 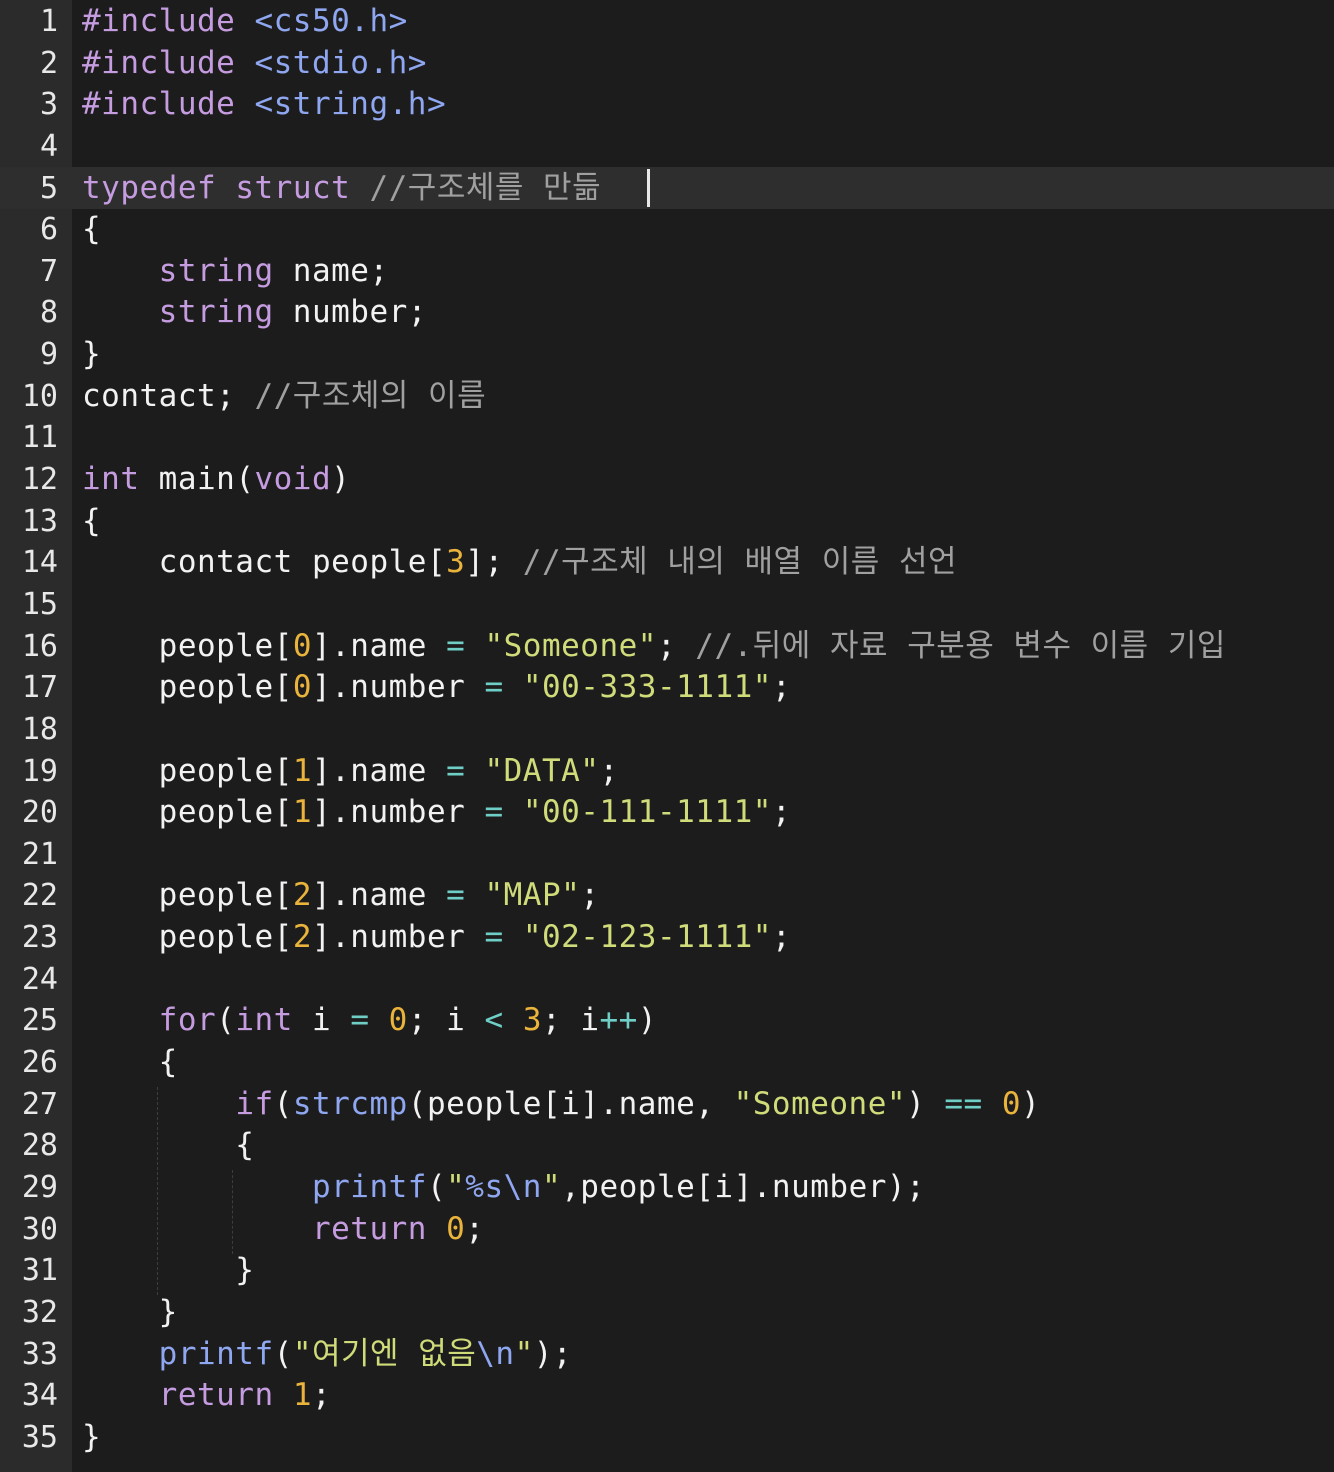 What do you see at coordinates (667, 1230) in the screenshot?
I see `code-line: 30 return 0;` at bounding box center [667, 1230].